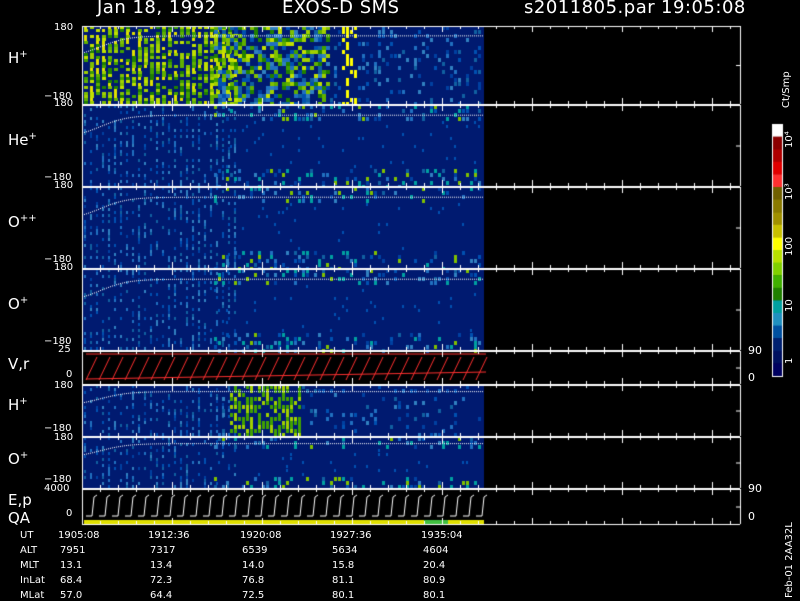 Image resolution: width=800 pixels, height=601 pixels. Describe the element at coordinates (343, 580) in the screenshot. I see `footer-value: 81.1` at that location.